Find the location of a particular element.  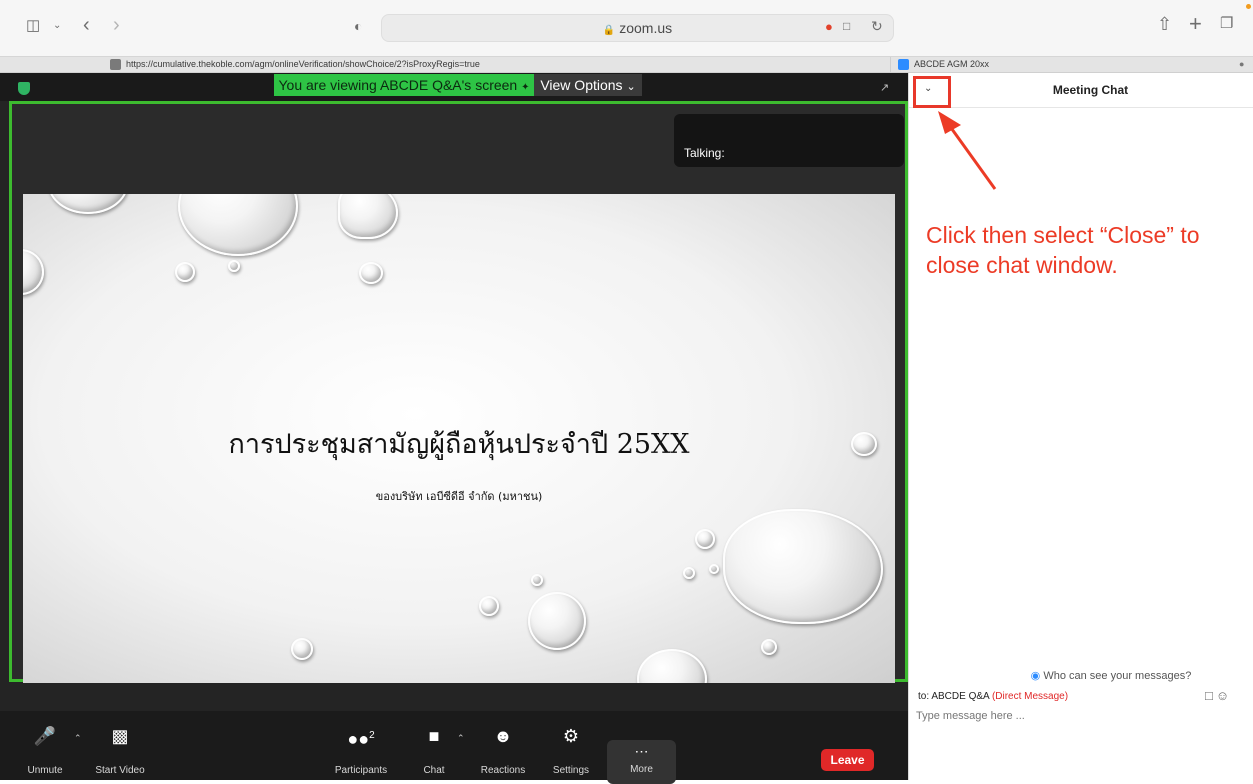

reload-icon: ↻ is located at coordinates (877, 26).